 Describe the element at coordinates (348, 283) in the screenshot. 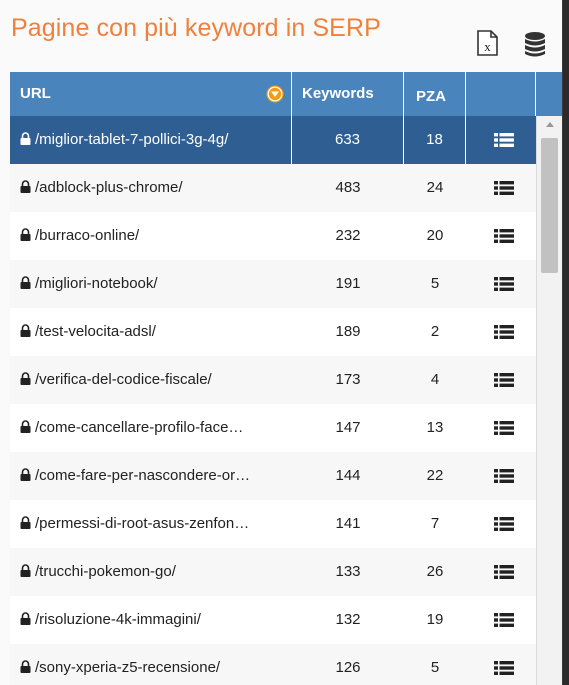

I see `keywords-cell: 191` at that location.